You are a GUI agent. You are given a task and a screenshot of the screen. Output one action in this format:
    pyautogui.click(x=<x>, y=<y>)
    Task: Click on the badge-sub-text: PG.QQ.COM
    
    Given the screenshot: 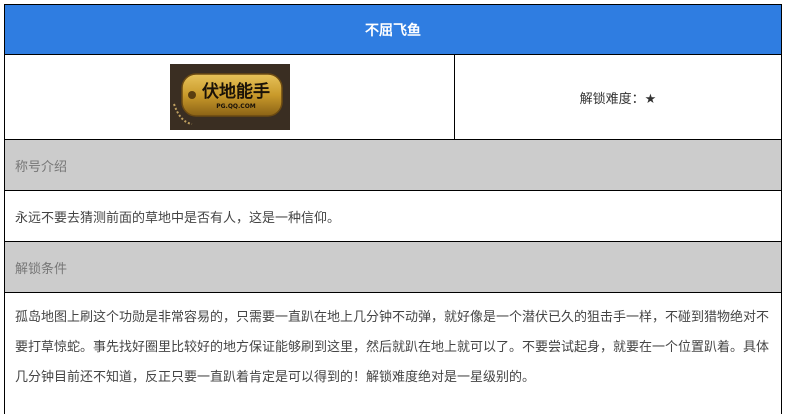 What is the action you would take?
    pyautogui.click(x=236, y=106)
    